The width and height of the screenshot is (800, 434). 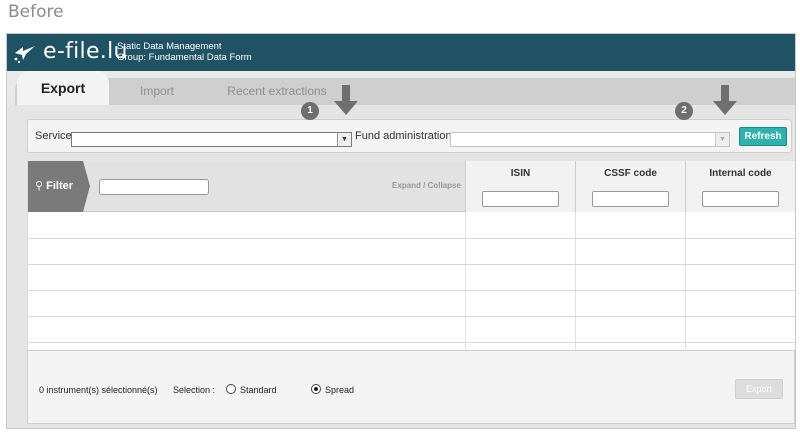 I want to click on column-cssf-code-title: CSSF code, so click(x=630, y=173).